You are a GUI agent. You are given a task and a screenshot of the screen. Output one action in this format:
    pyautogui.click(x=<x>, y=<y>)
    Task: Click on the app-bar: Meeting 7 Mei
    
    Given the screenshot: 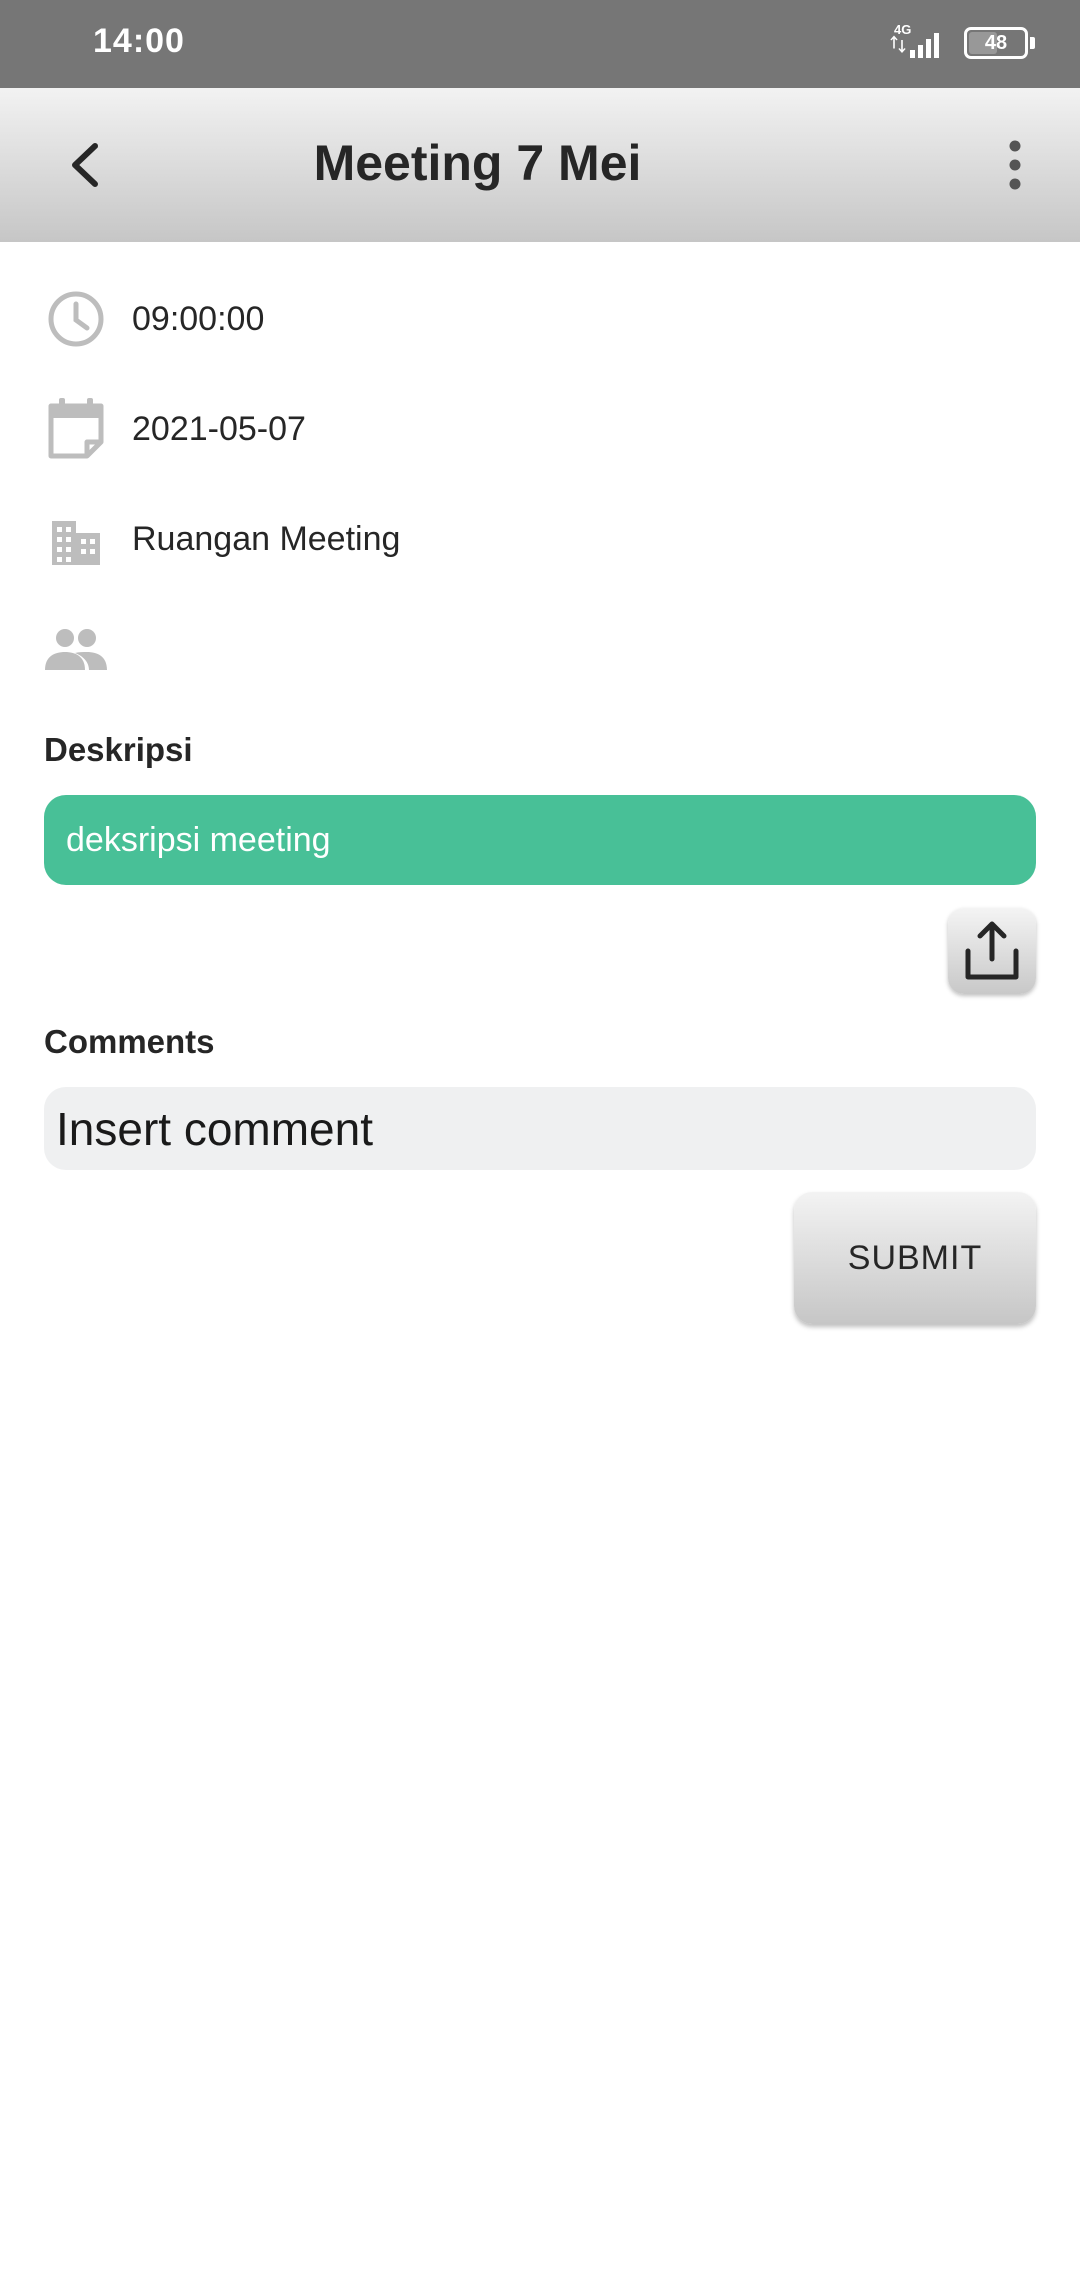 What is the action you would take?
    pyautogui.click(x=540, y=165)
    